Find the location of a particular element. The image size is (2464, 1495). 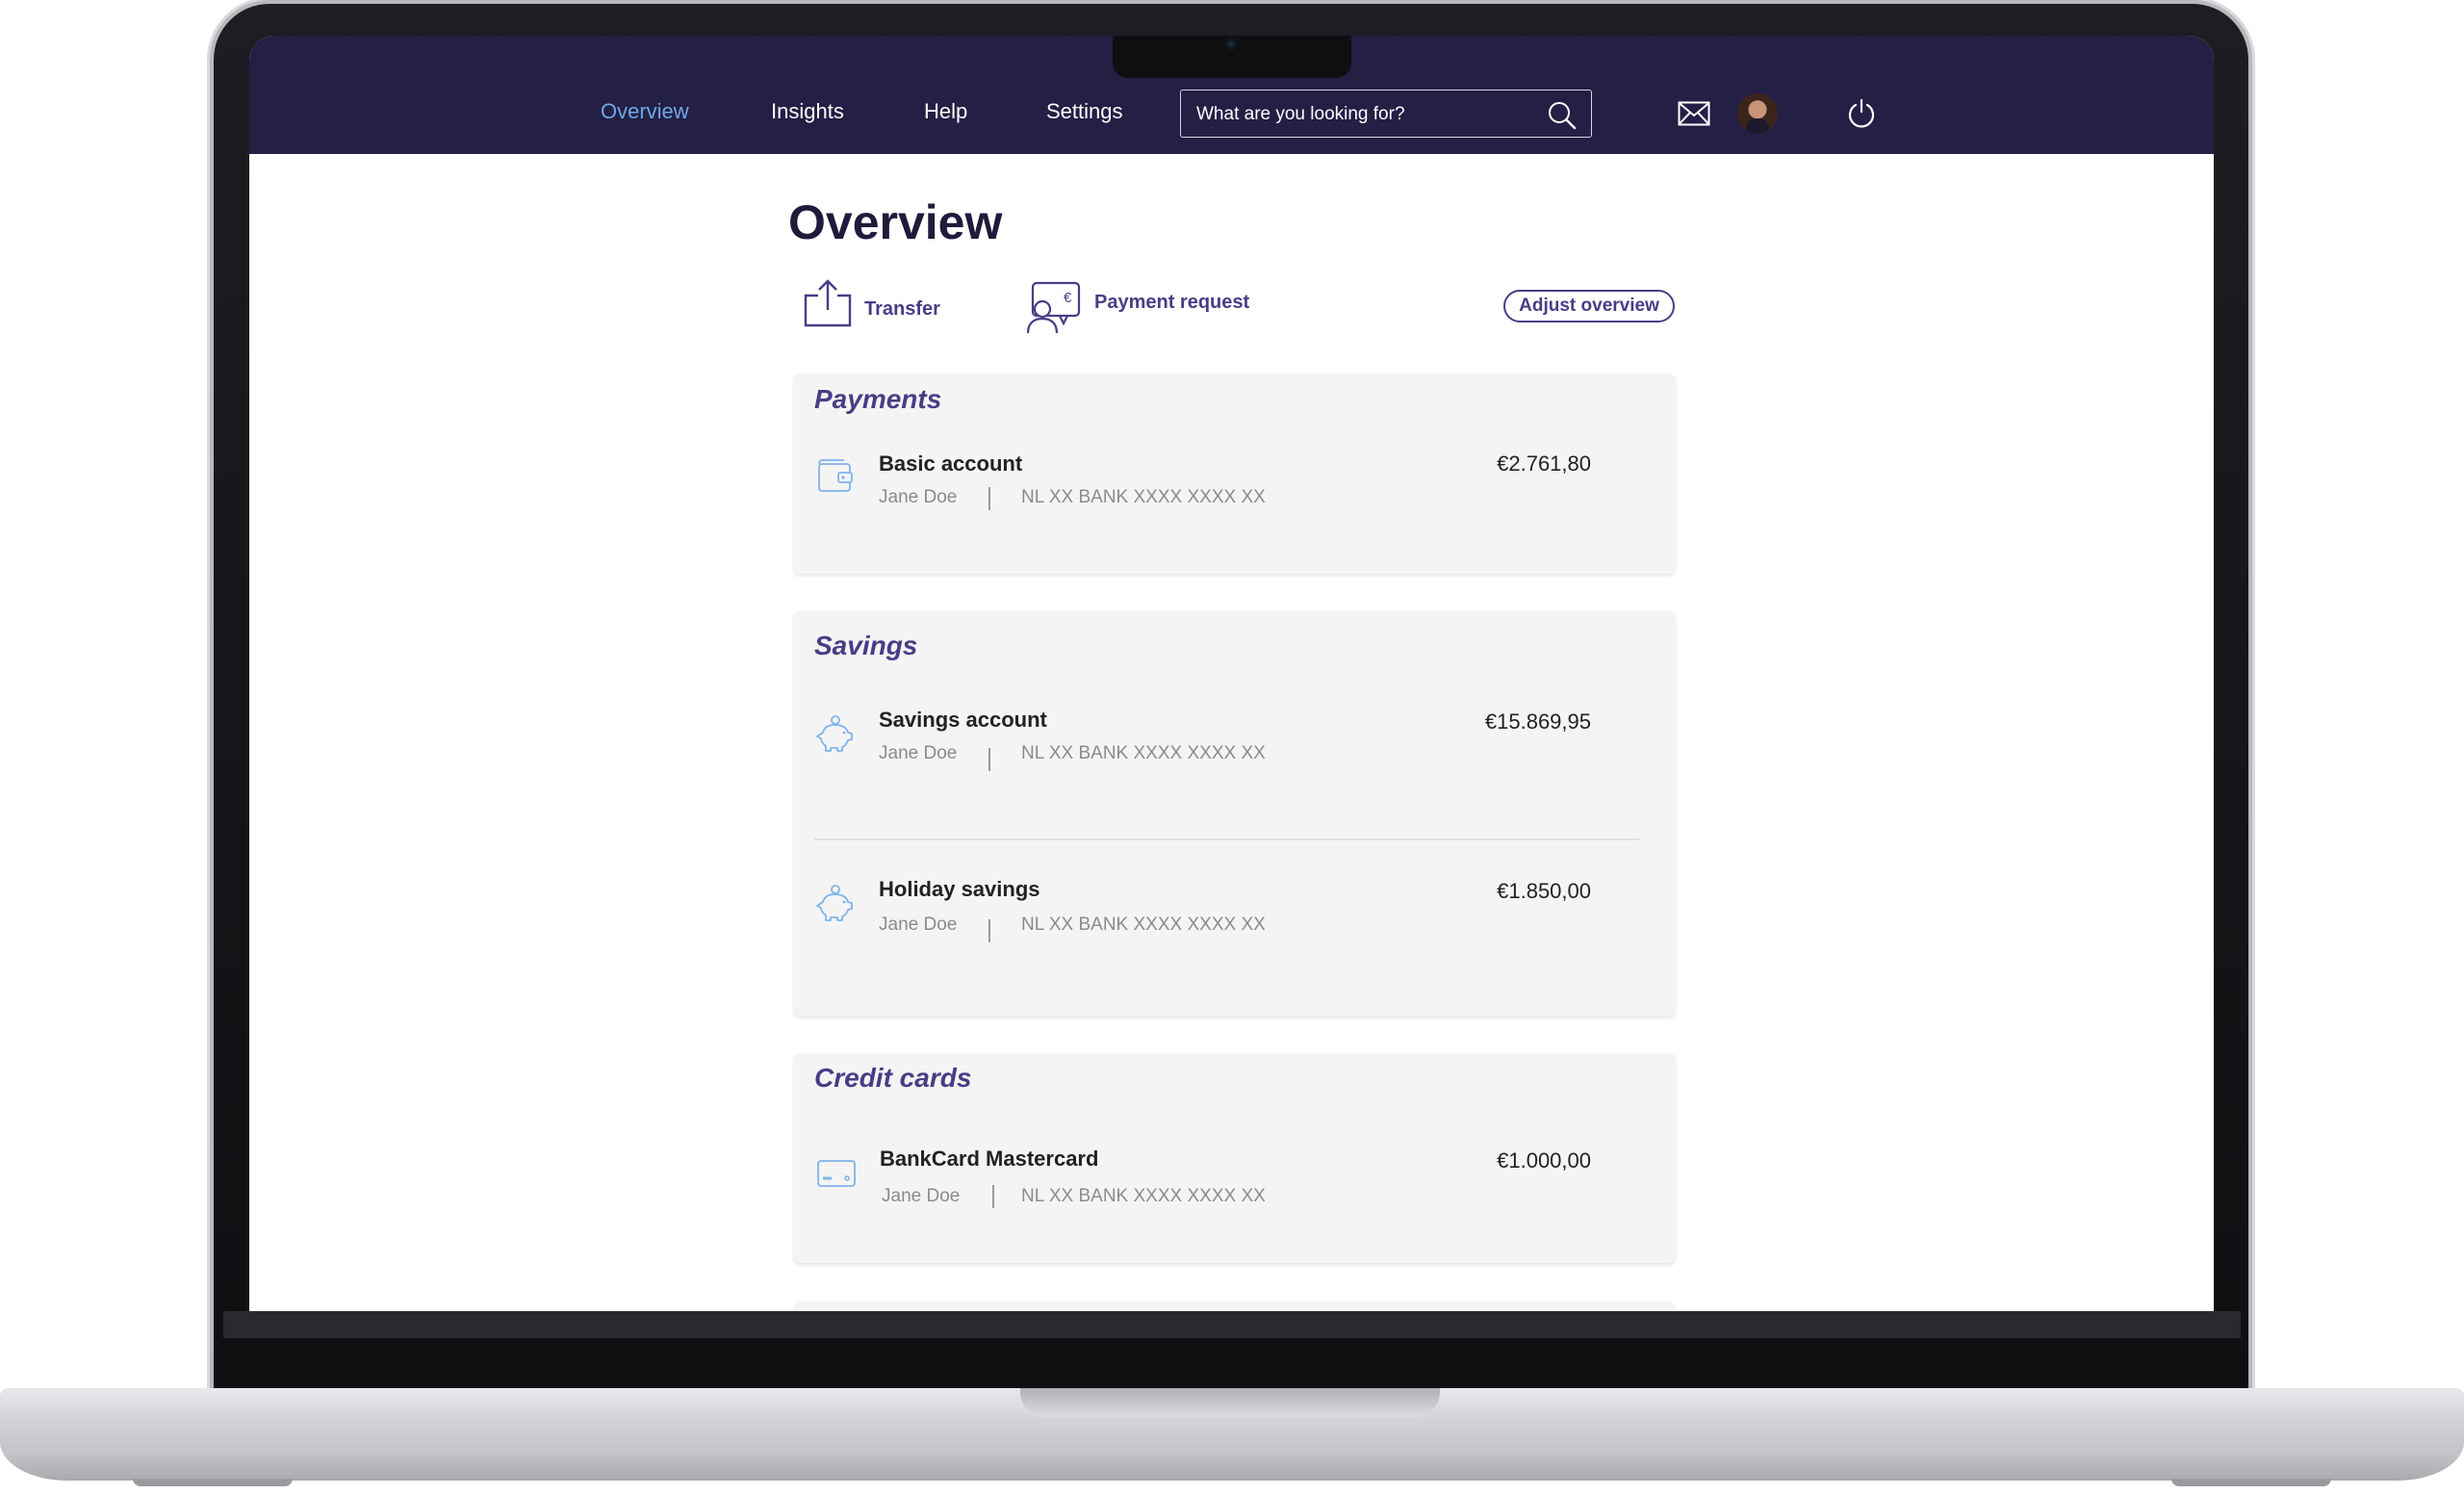

account-name: Basic account is located at coordinates (951, 463).